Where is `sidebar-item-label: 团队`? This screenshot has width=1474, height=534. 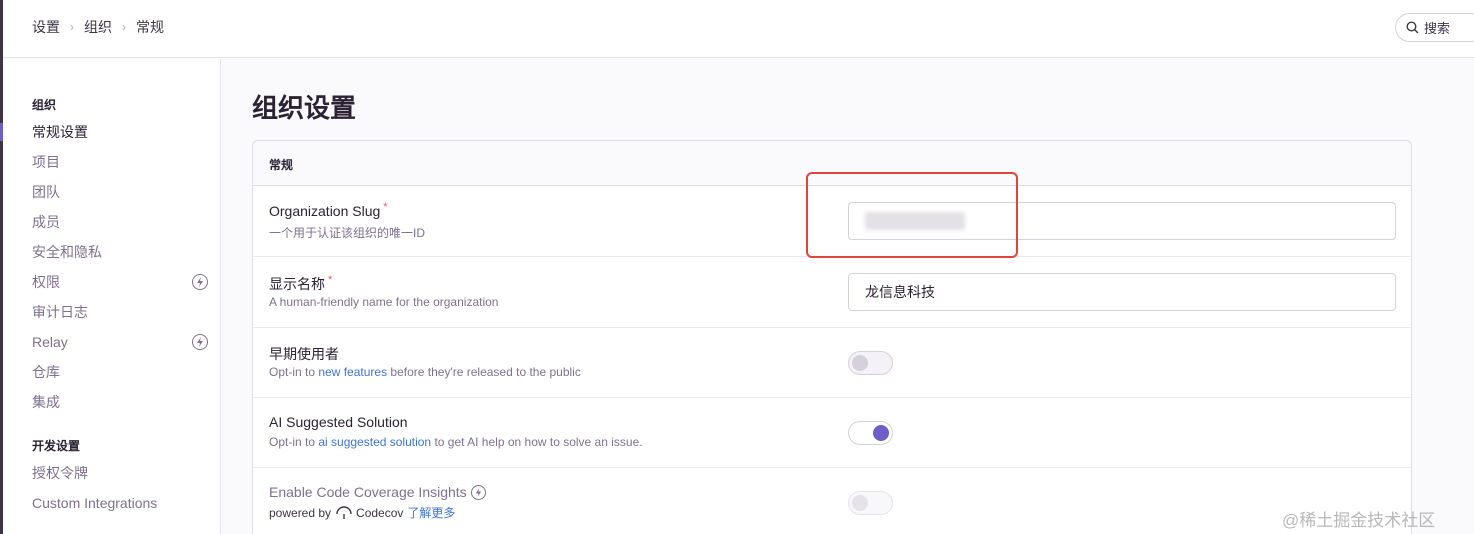 sidebar-item-label: 团队 is located at coordinates (46, 192).